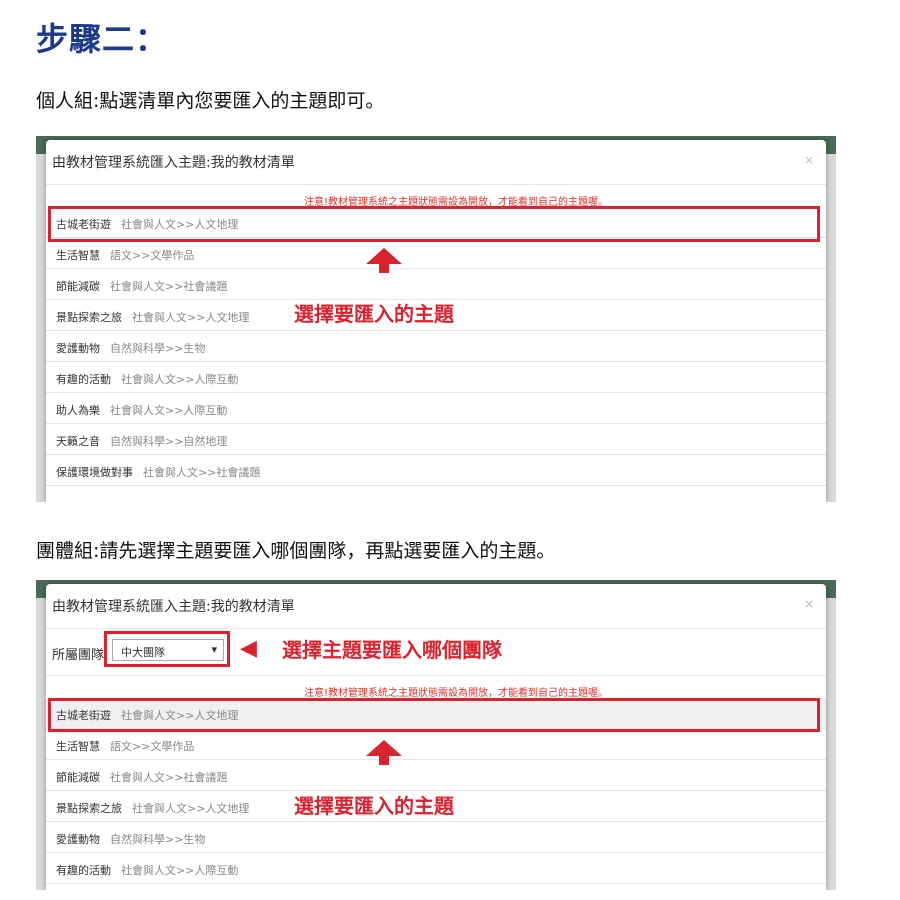 This screenshot has width=900, height=900. What do you see at coordinates (94, 472) in the screenshot?
I see `item-title: 保護環境做對事` at bounding box center [94, 472].